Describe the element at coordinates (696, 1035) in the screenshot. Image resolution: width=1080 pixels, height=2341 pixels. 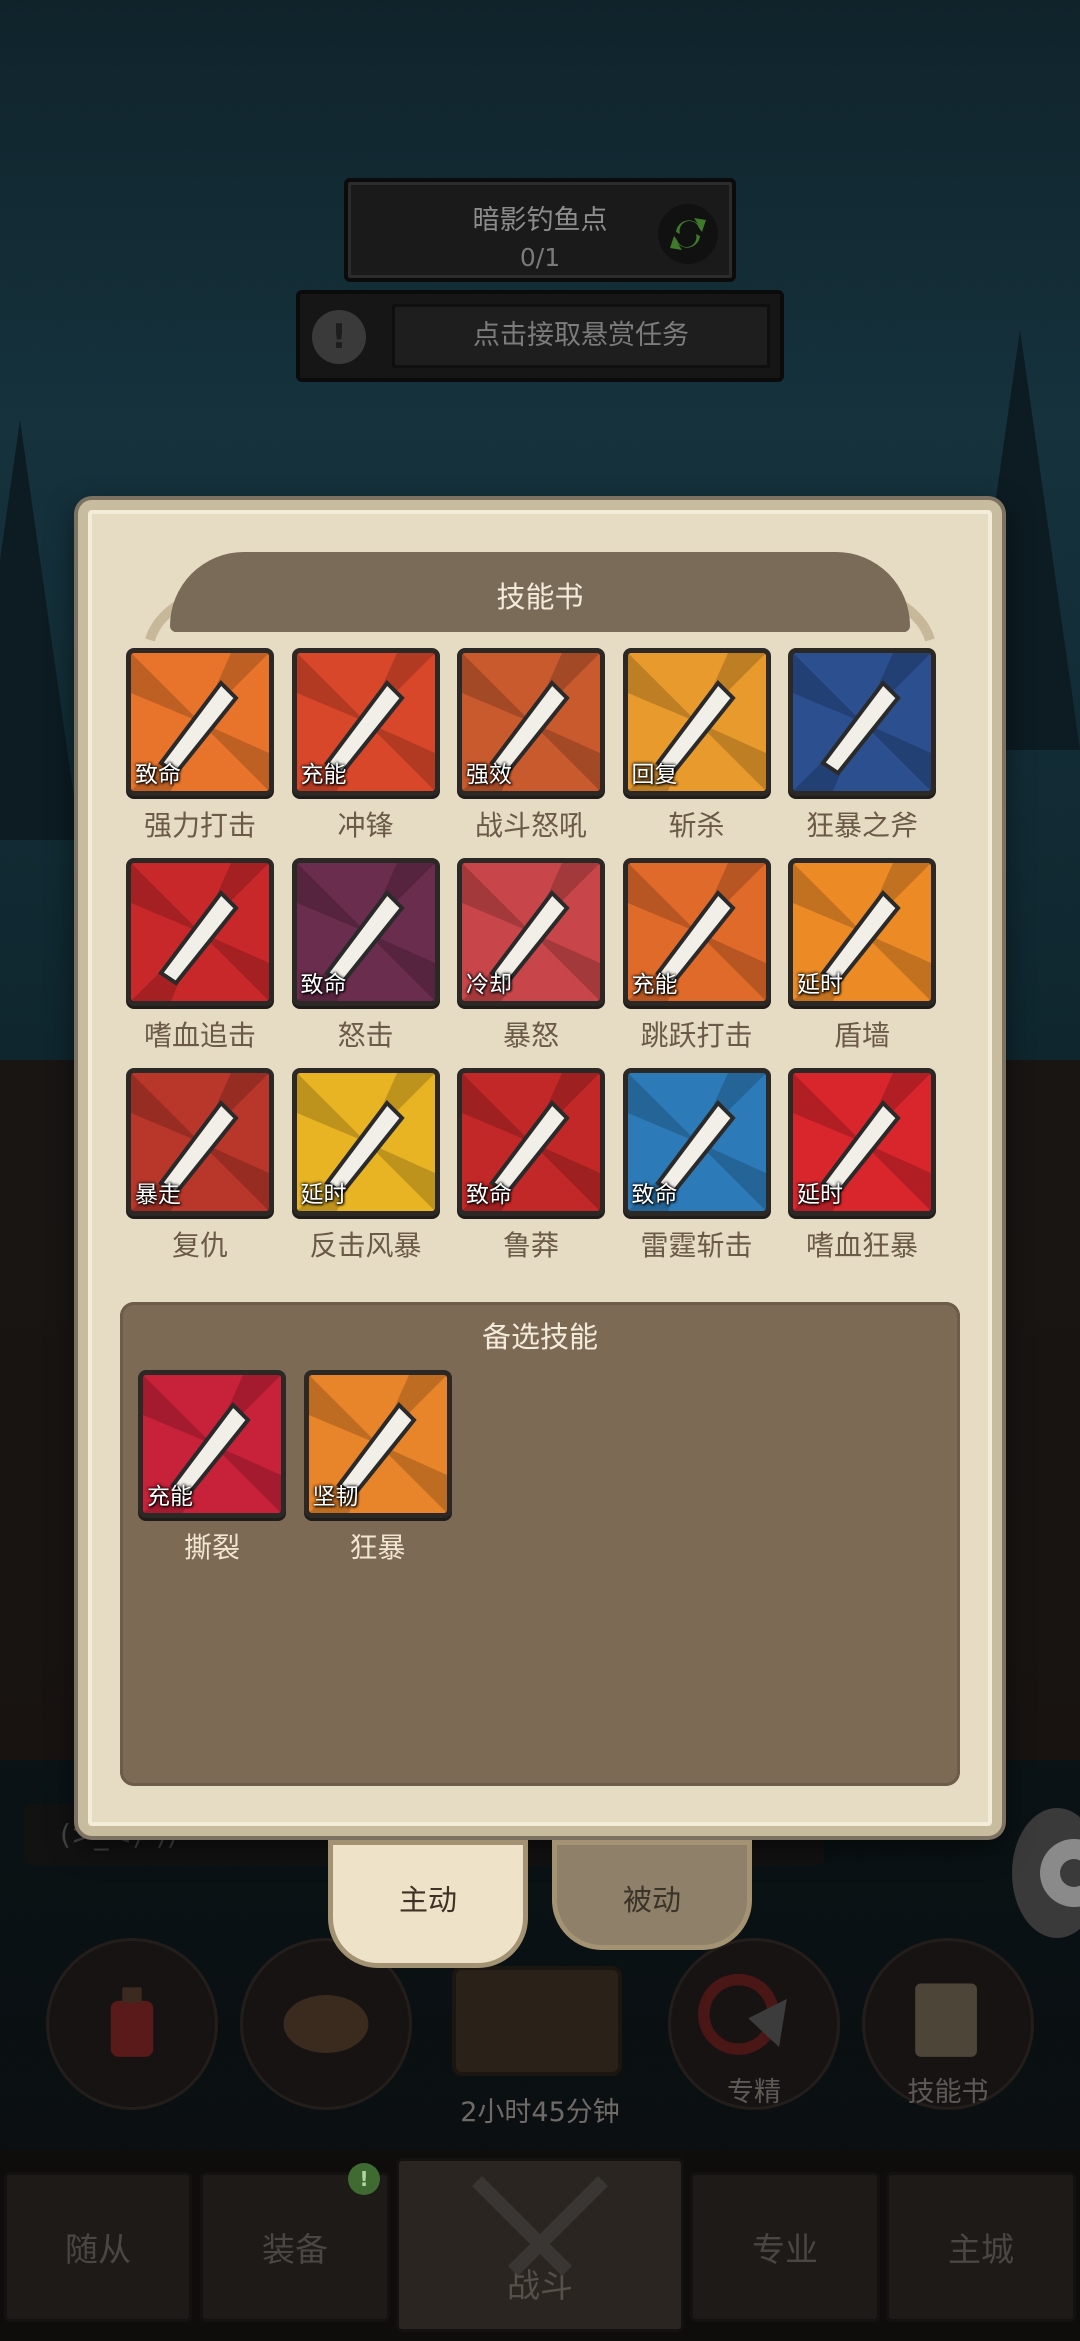
I see `skill-name: 跳跃打击` at that location.